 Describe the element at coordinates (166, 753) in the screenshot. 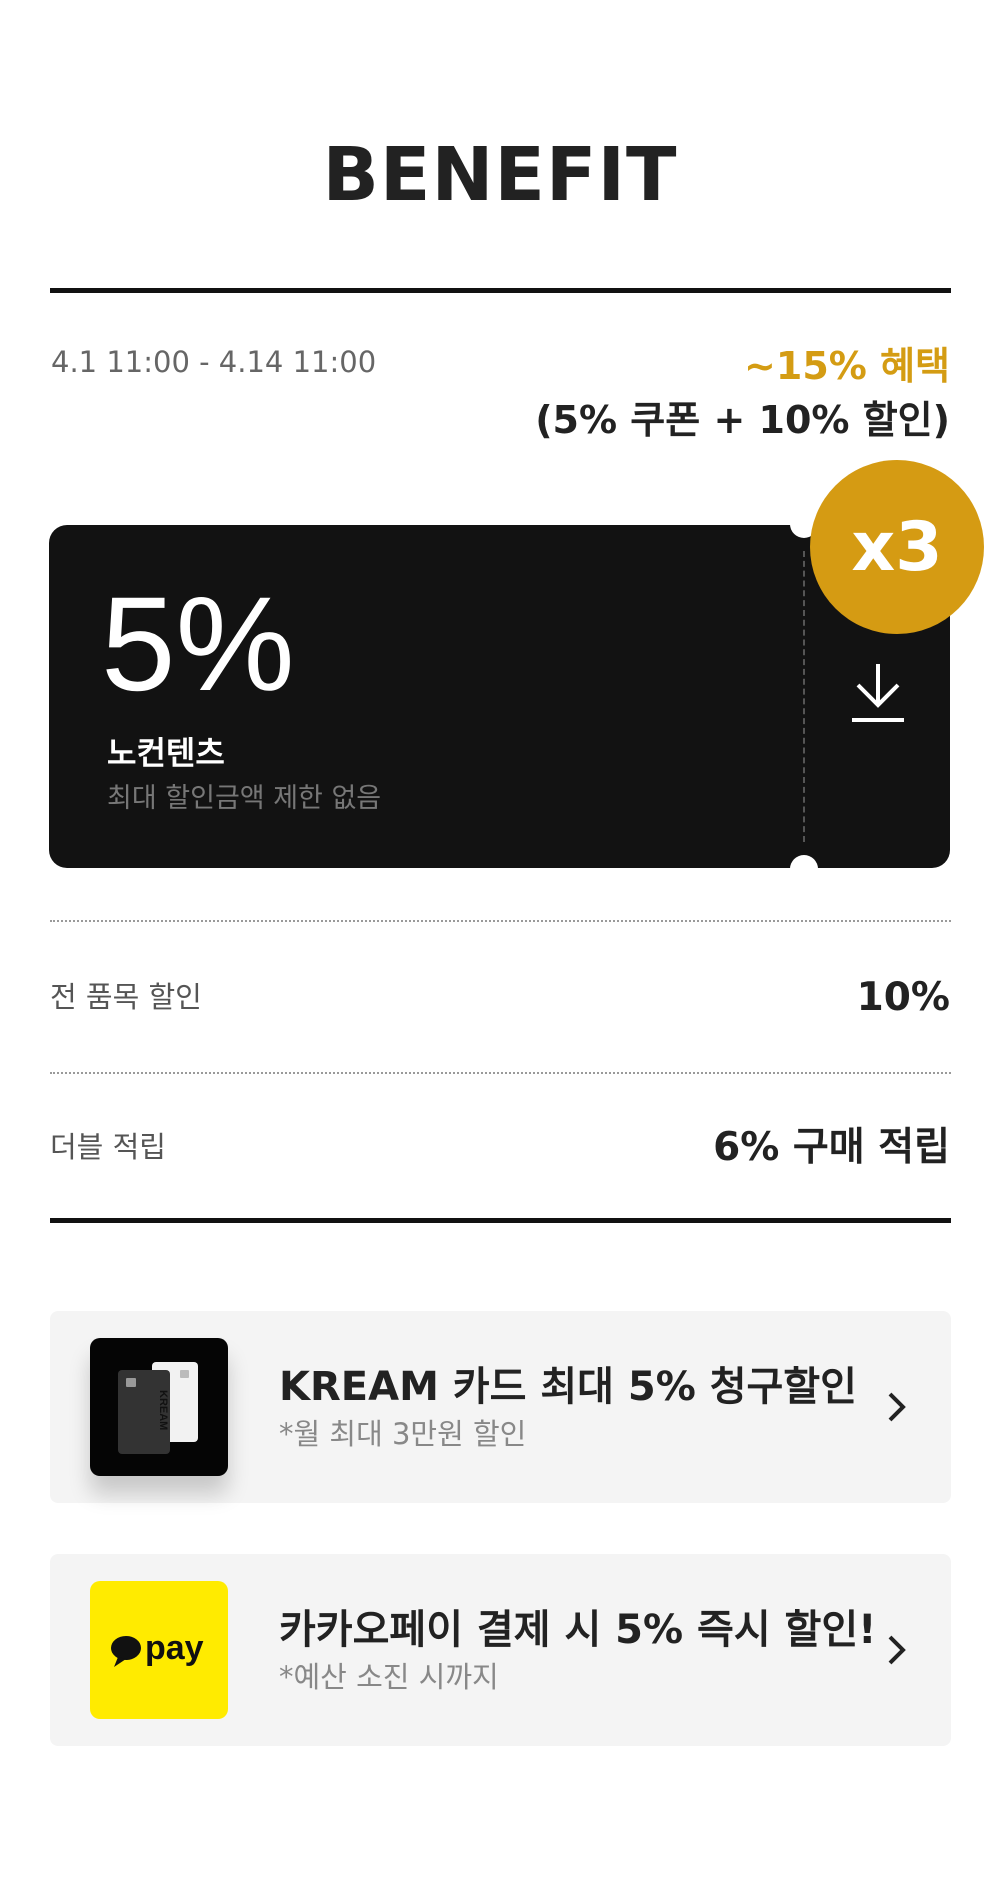

I see `coupon-name: 노컨텐츠` at that location.